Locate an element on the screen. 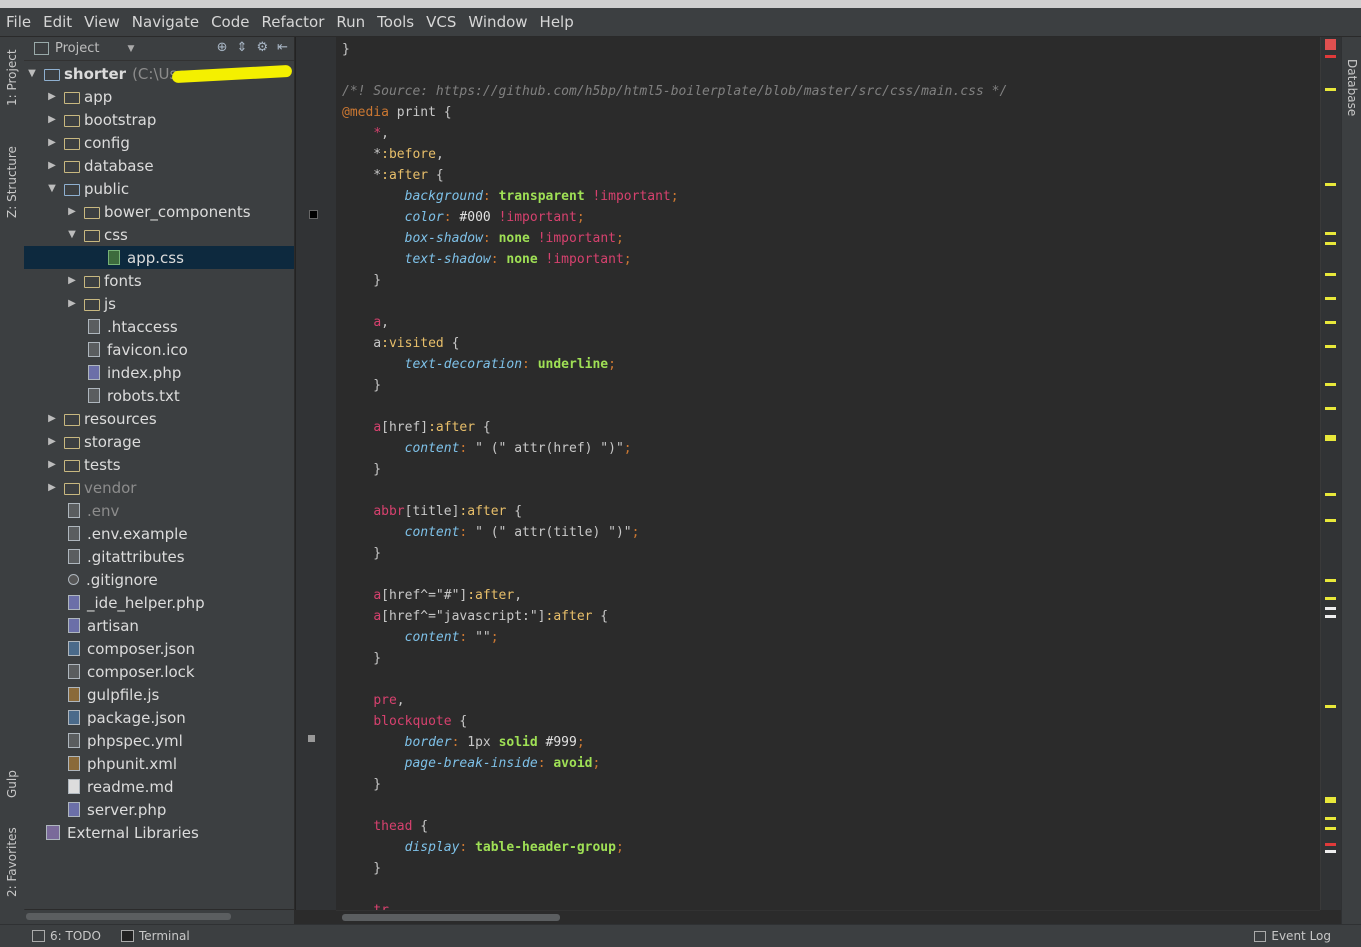 The image size is (1361, 947). code-line: a:visited { is located at coordinates (674, 343).